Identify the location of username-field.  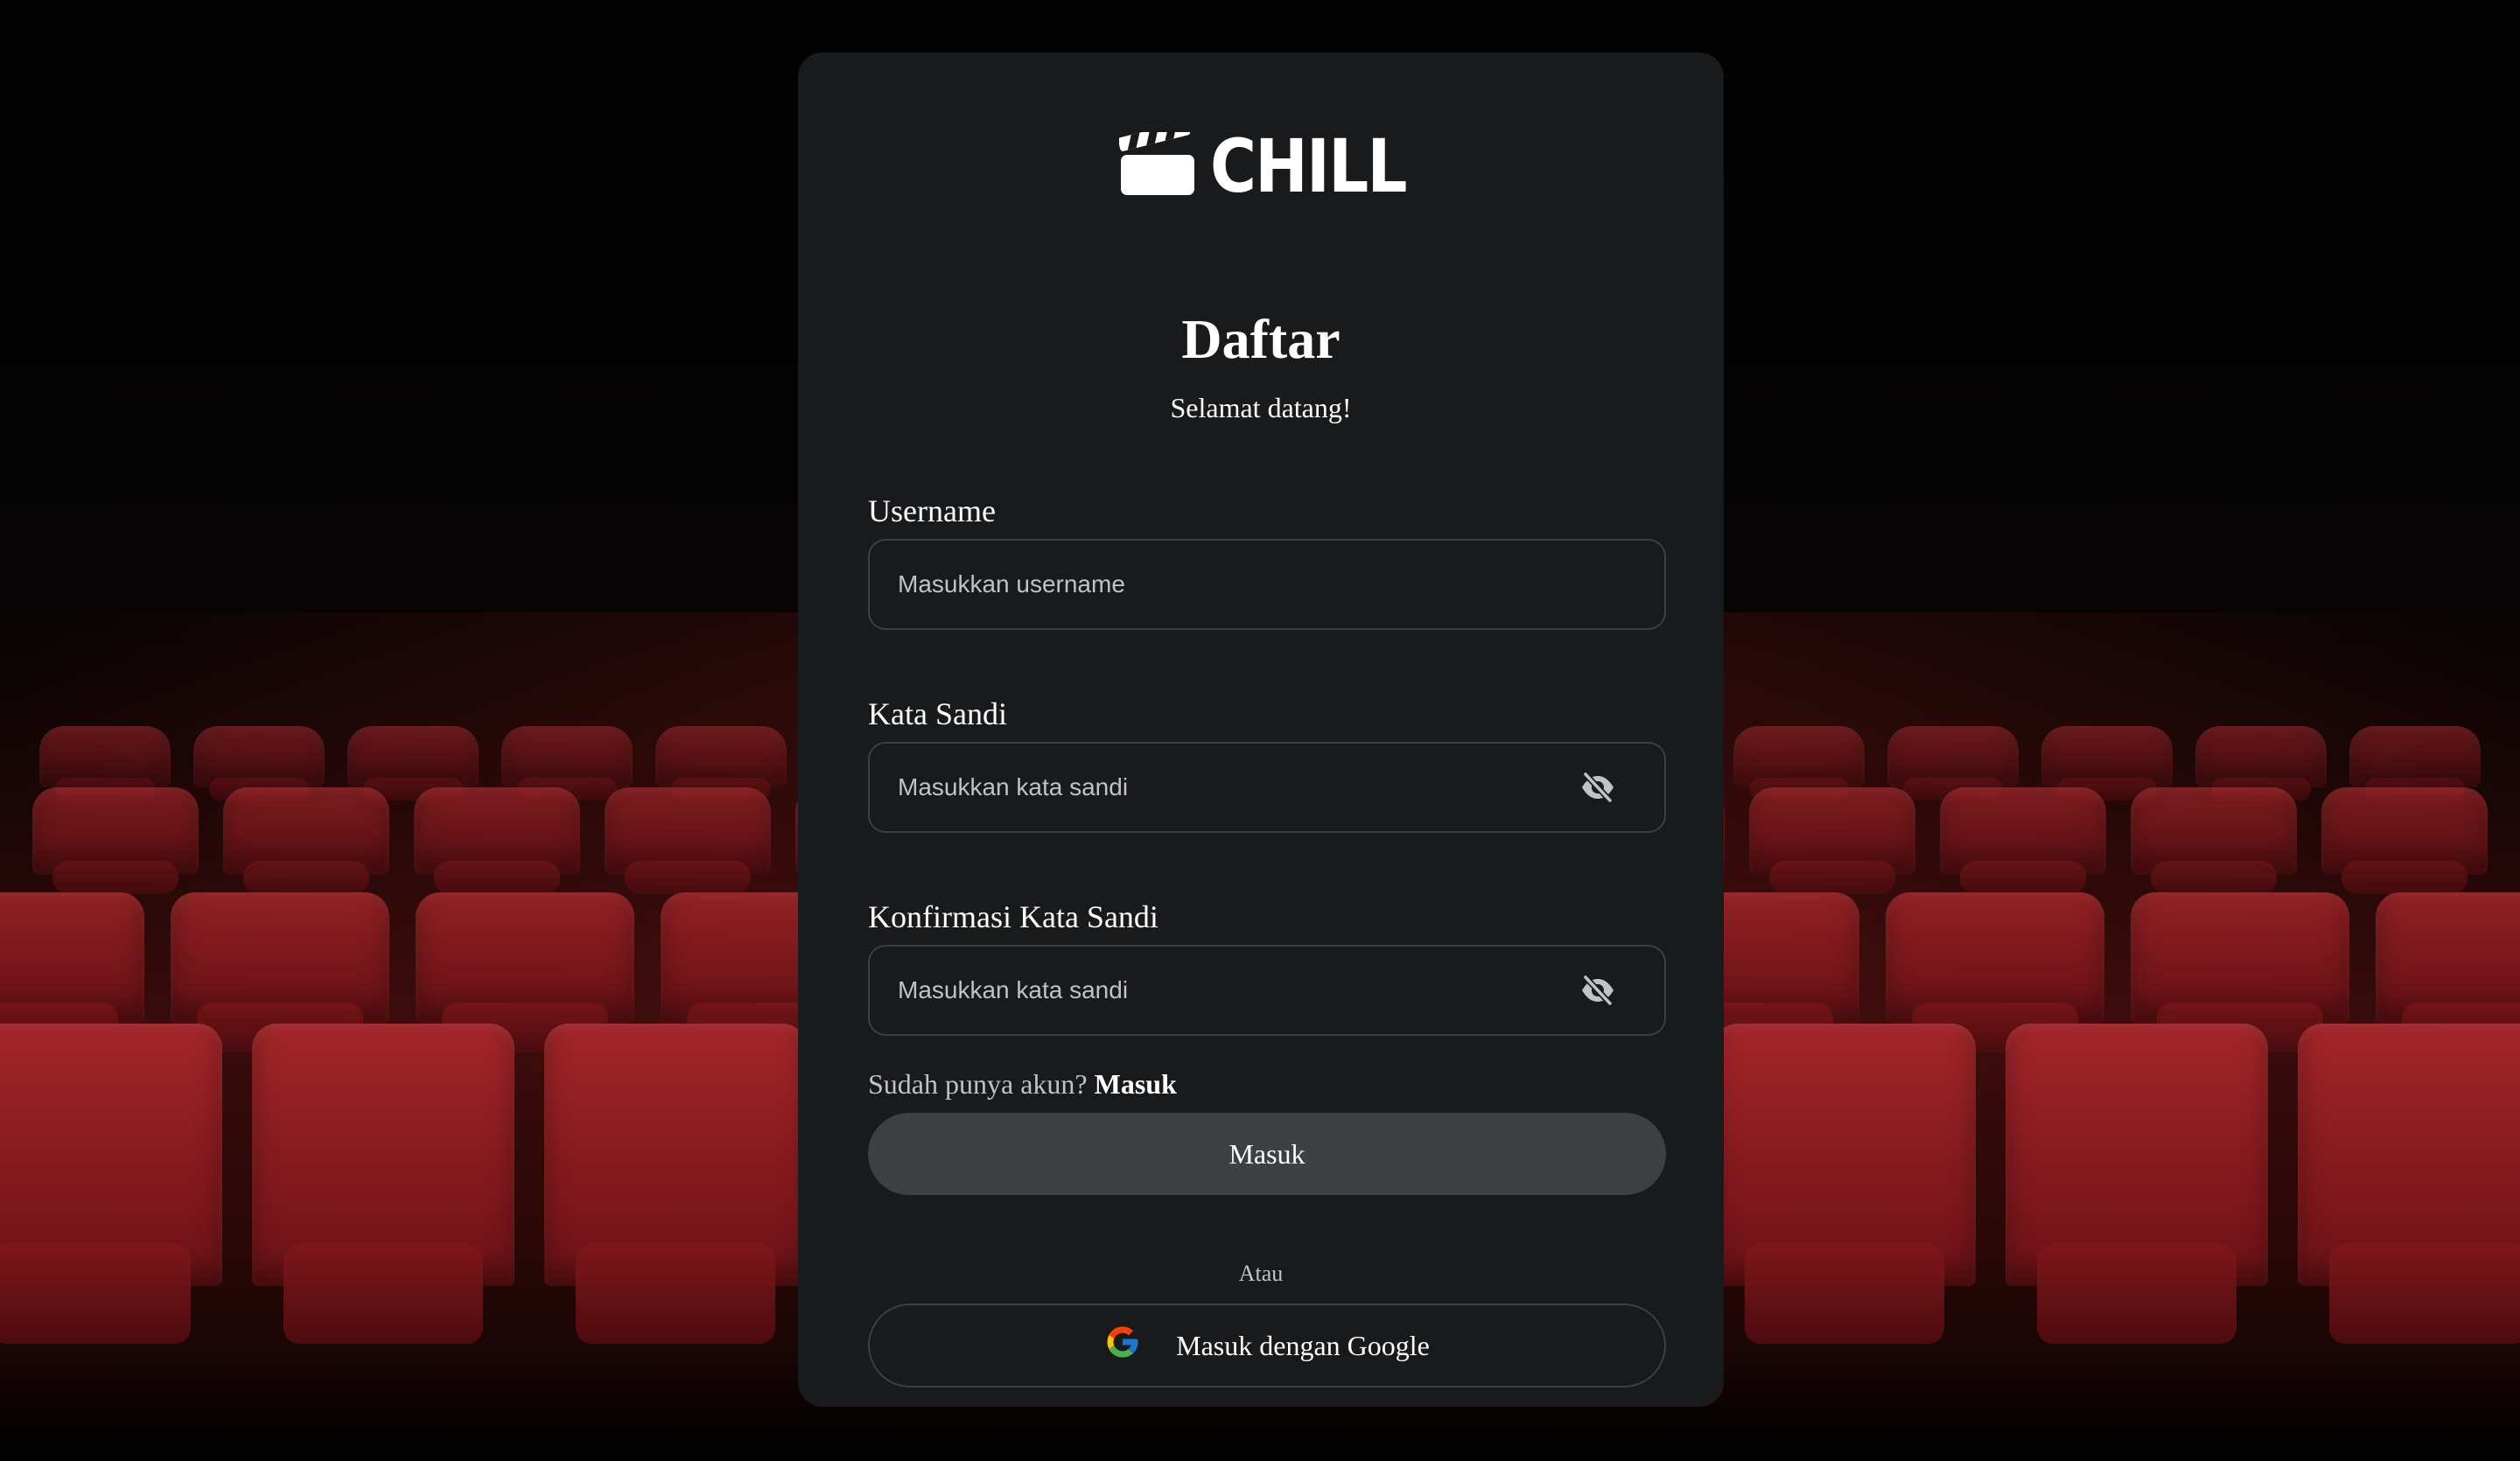
(1267, 585).